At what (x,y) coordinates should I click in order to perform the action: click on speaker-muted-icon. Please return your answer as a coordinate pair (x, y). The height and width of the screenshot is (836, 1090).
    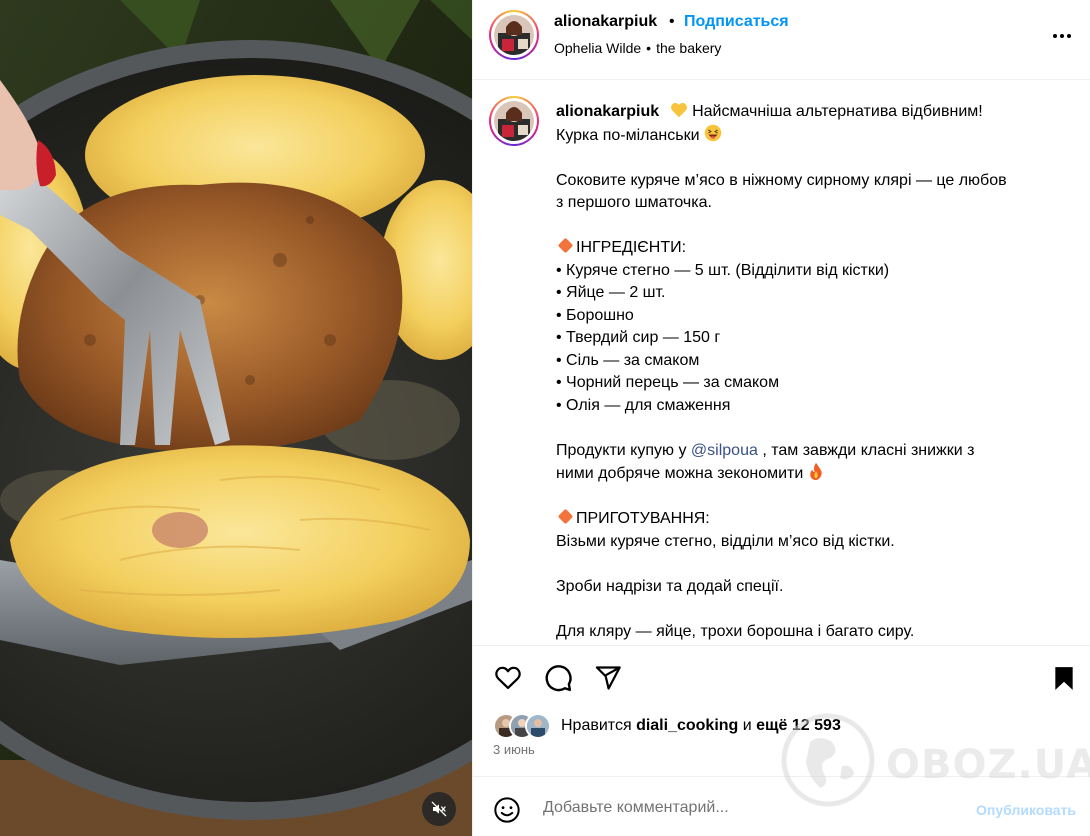
    Looking at the image, I should click on (439, 809).